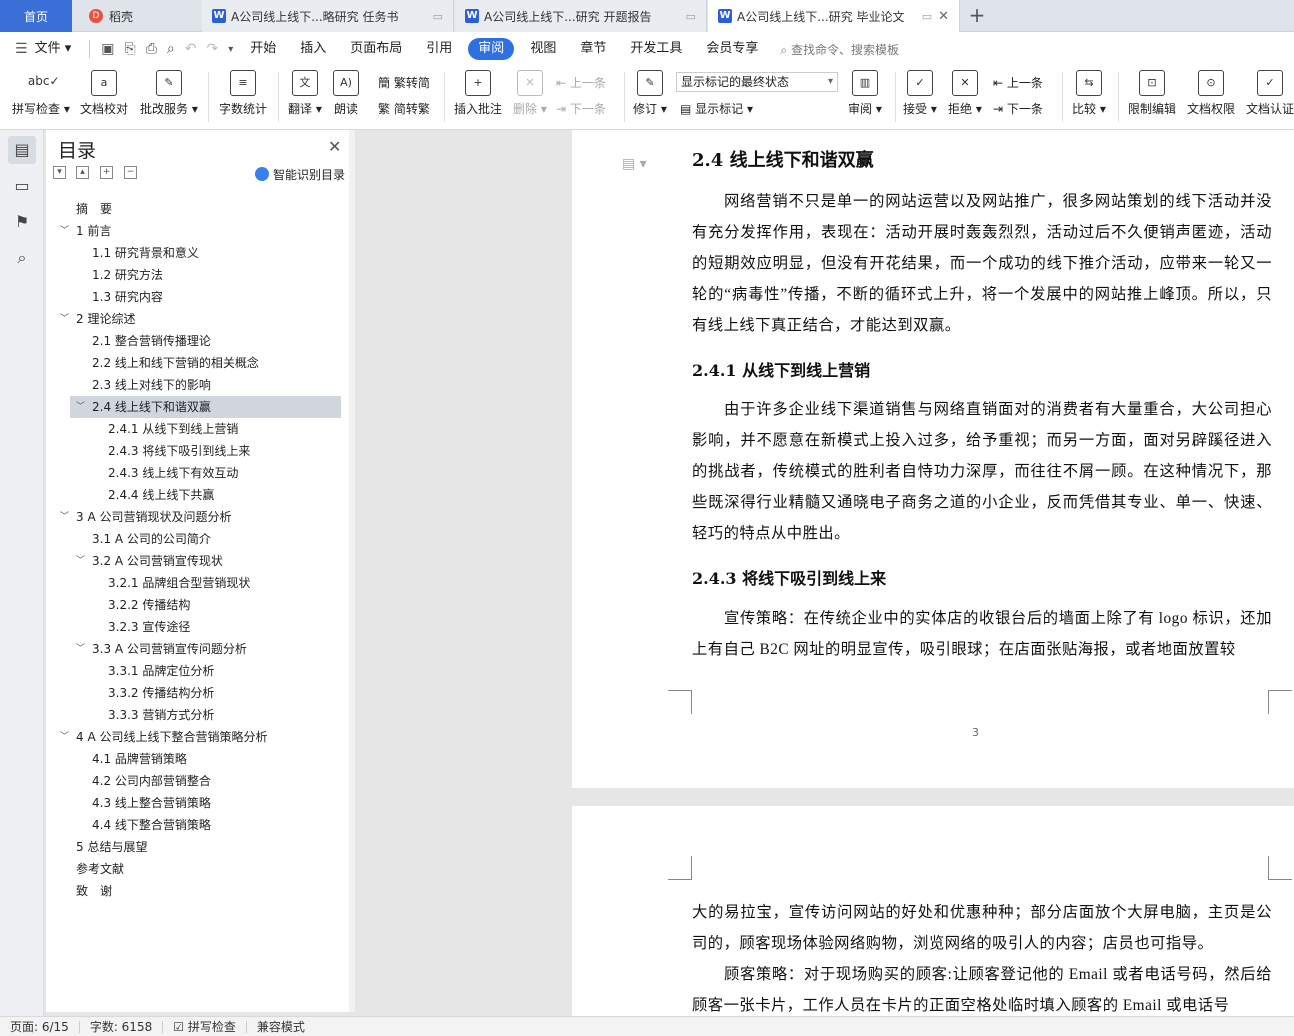 The width and height of the screenshot is (1294, 1036). What do you see at coordinates (198, 385) in the screenshot?
I see `toc-item: 2.3 线上对线下的影响` at bounding box center [198, 385].